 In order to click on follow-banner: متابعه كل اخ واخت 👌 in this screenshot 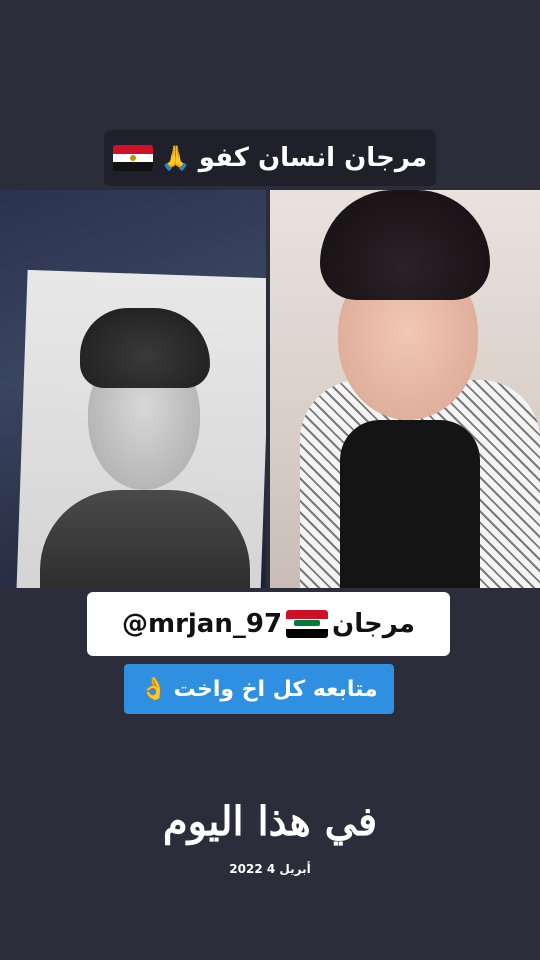, I will do `click(259, 689)`.